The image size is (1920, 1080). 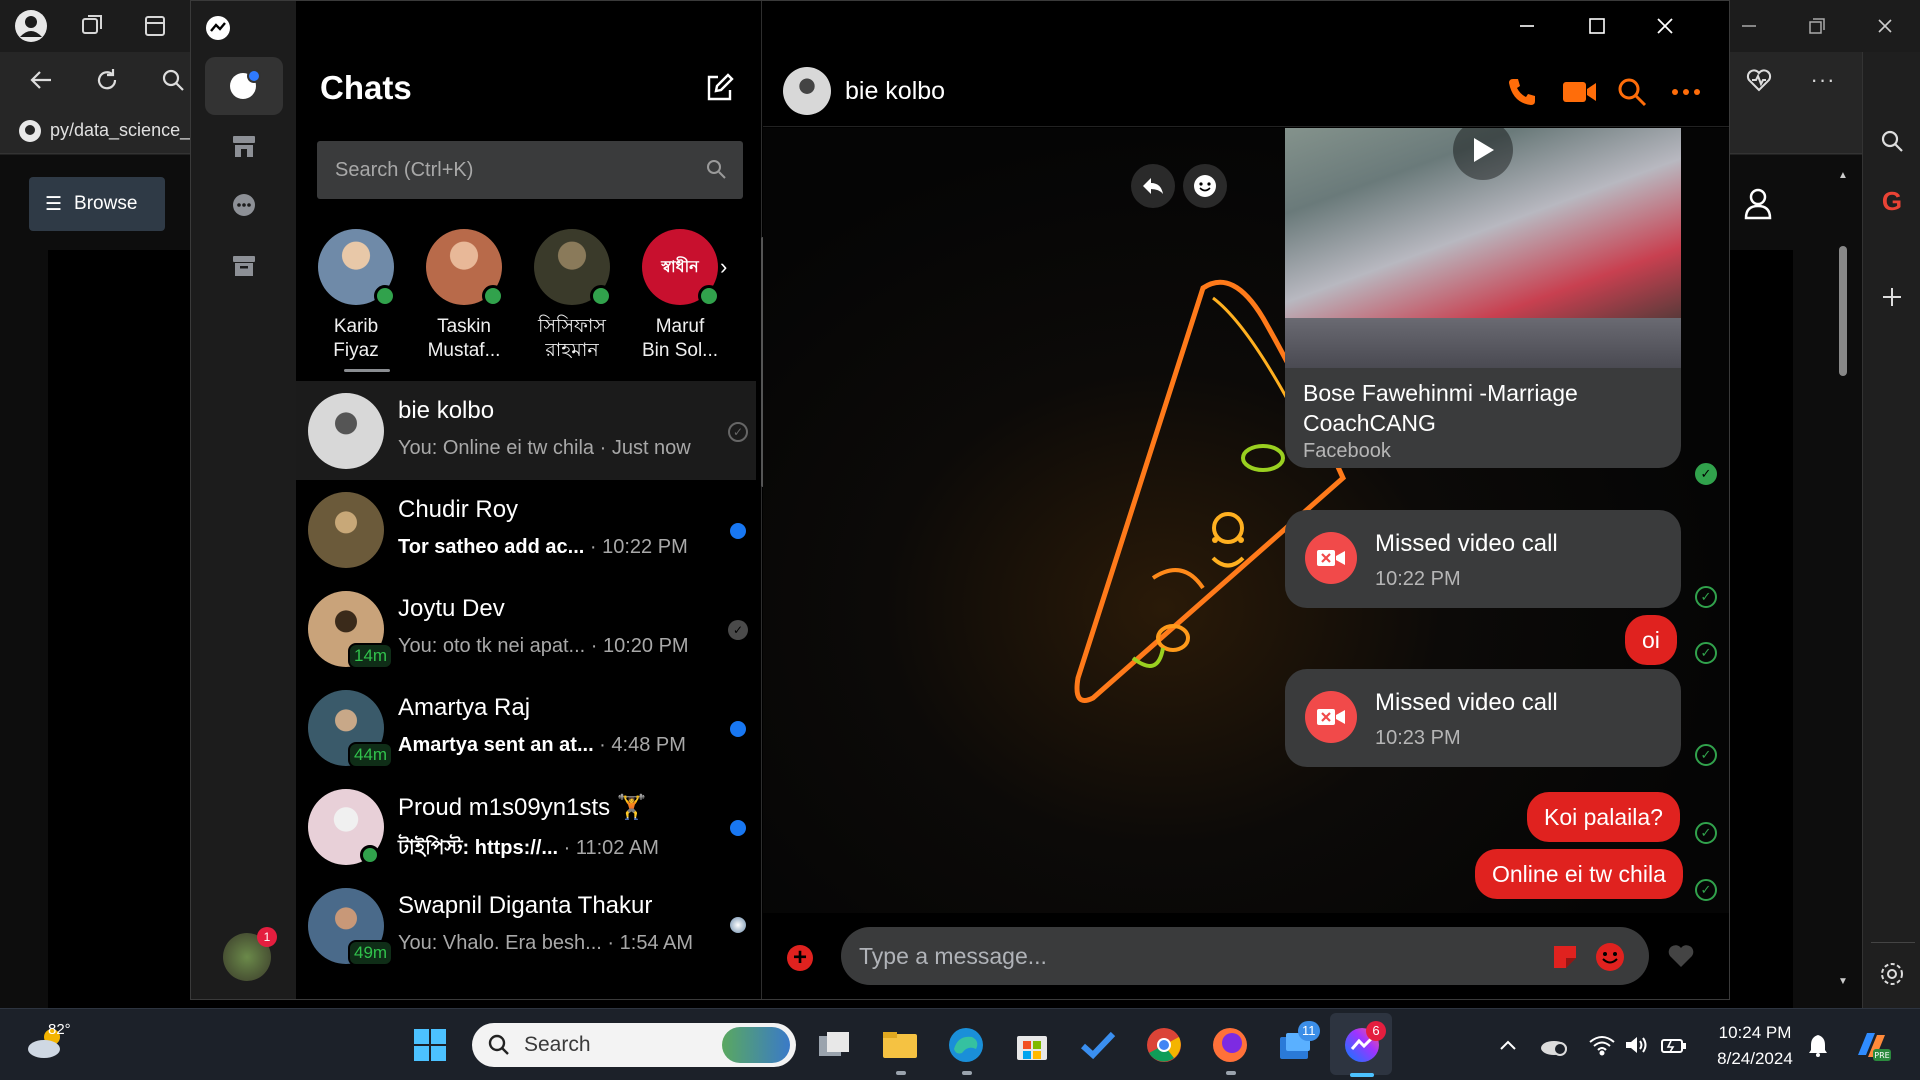 What do you see at coordinates (1817, 26) in the screenshot?
I see `restore-icon` at bounding box center [1817, 26].